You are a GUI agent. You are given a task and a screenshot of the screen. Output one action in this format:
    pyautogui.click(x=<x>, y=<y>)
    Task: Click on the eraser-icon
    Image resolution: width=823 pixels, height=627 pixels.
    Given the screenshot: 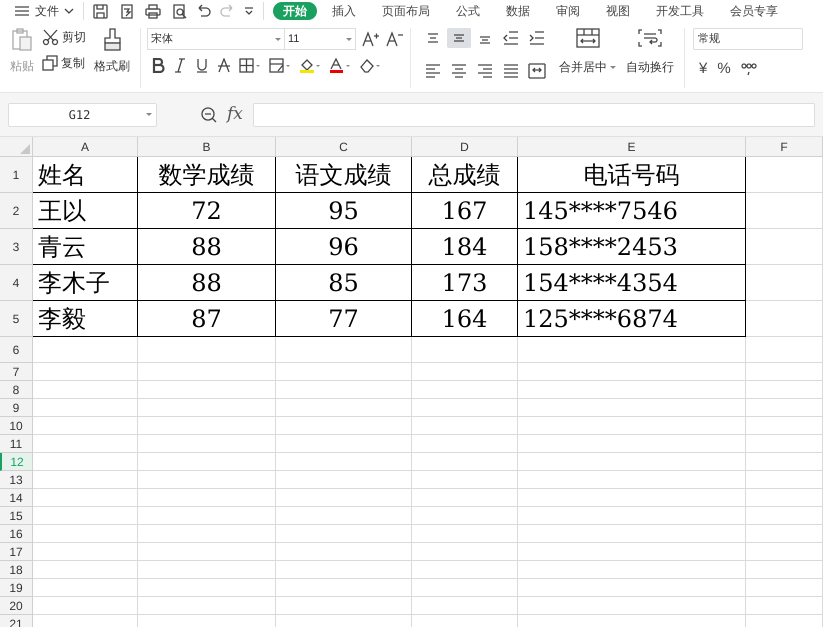 What is the action you would take?
    pyautogui.click(x=370, y=65)
    